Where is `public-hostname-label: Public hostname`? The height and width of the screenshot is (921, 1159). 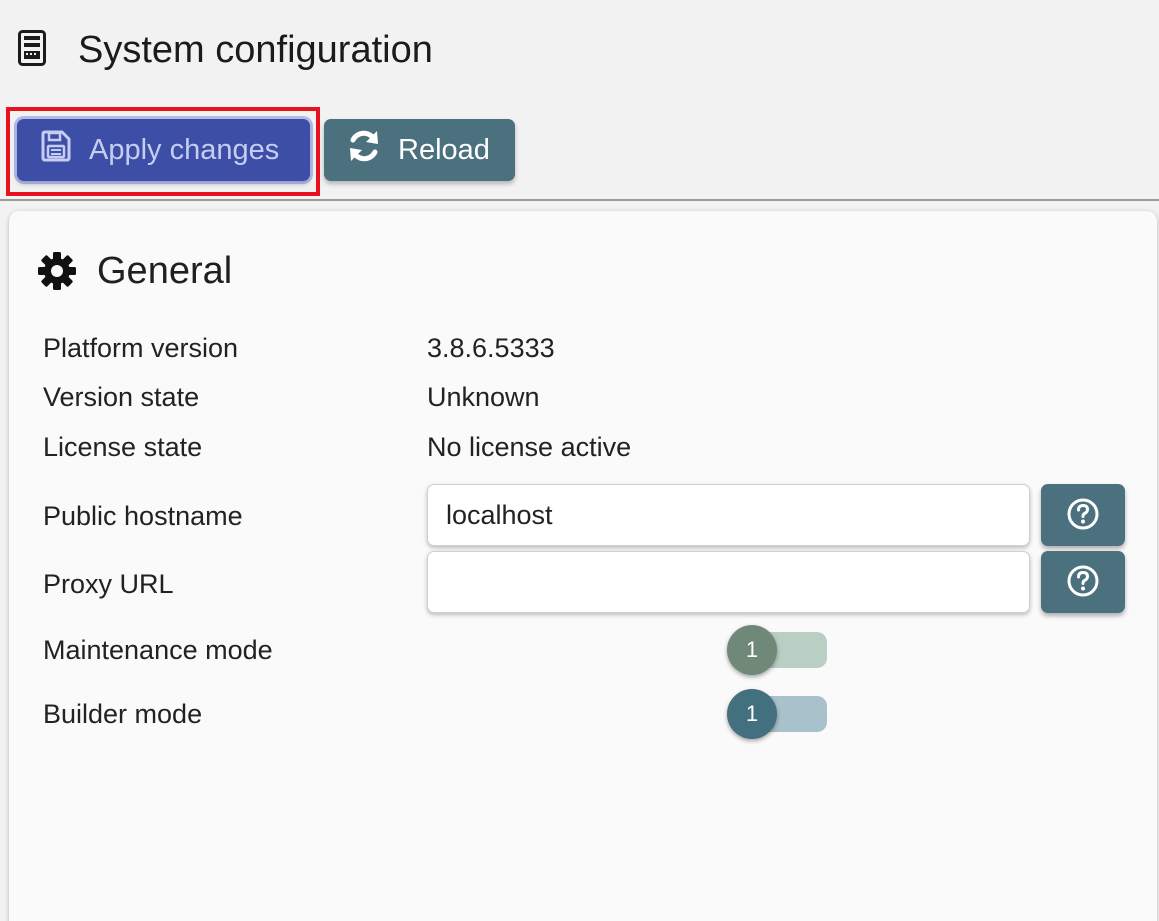
public-hostname-label: Public hostname is located at coordinates (143, 516).